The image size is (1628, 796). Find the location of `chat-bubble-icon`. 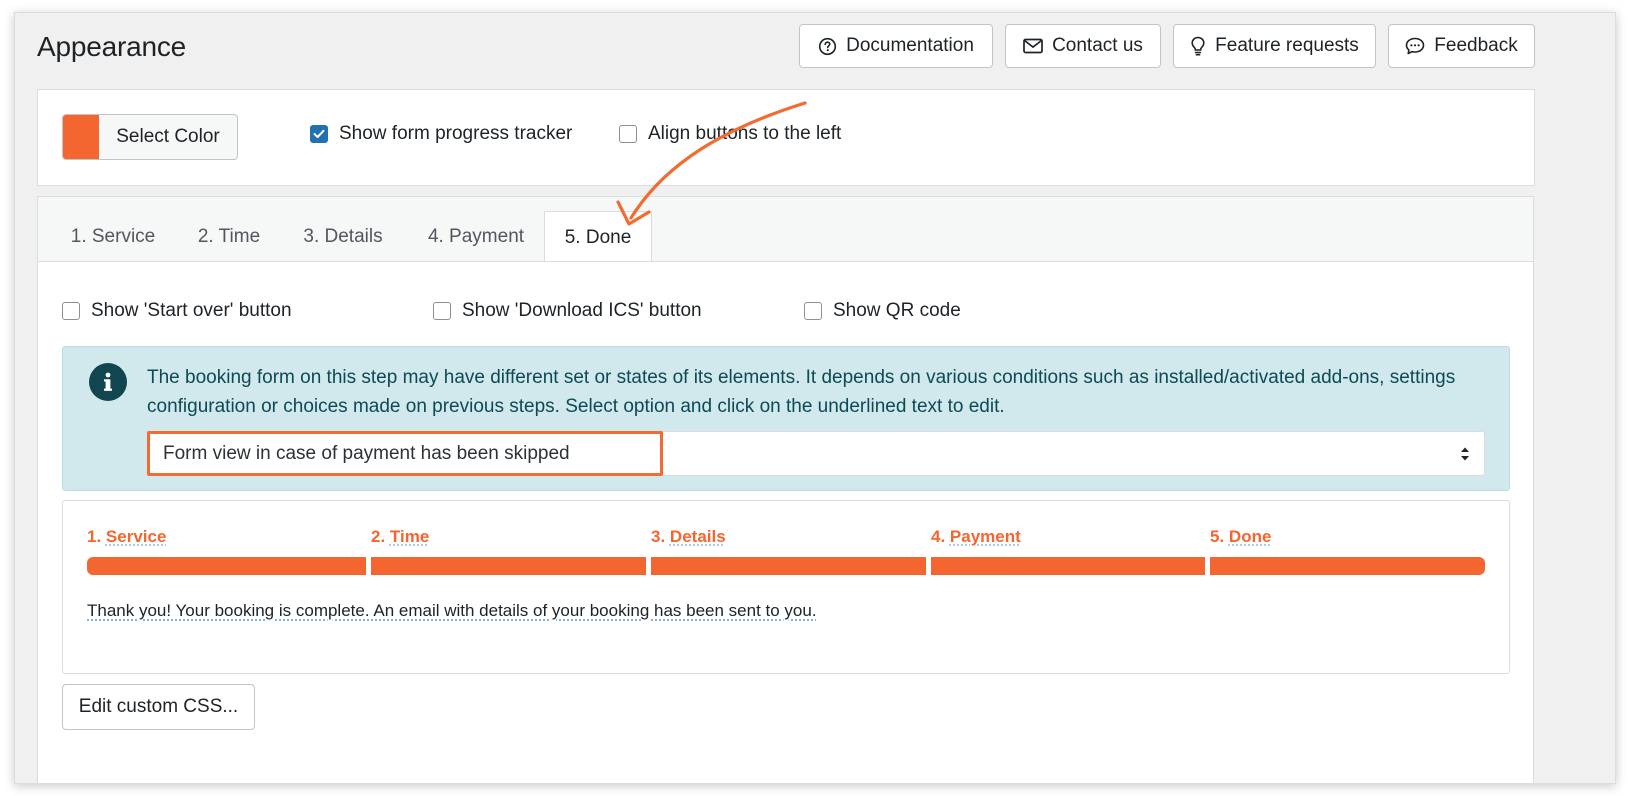

chat-bubble-icon is located at coordinates (1415, 46).